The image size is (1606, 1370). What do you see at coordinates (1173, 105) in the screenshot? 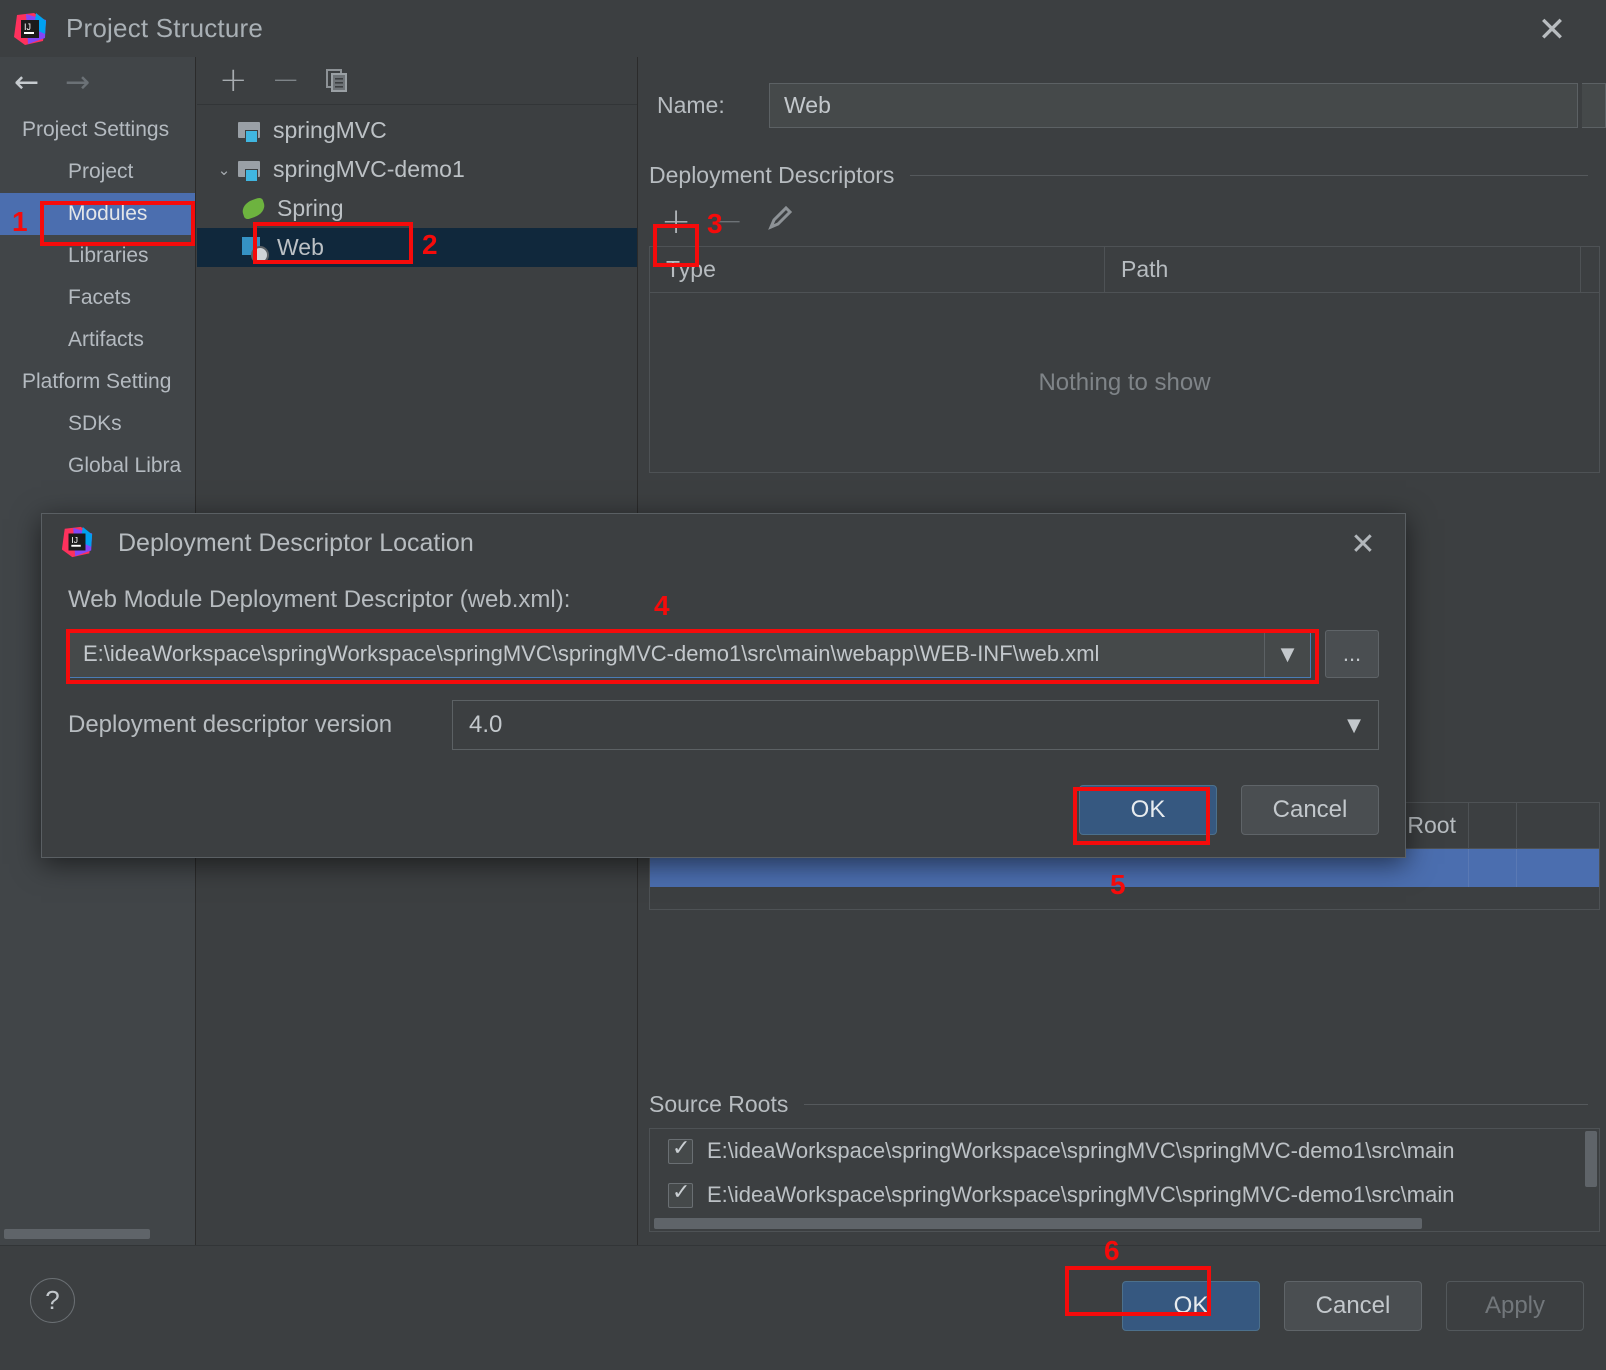
I see `name-input: Web` at bounding box center [1173, 105].